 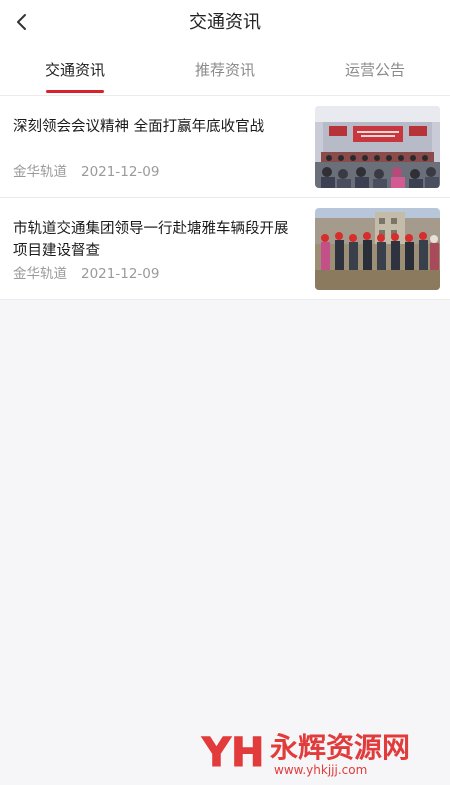 I want to click on top-bar: 交通资讯, so click(x=225, y=23).